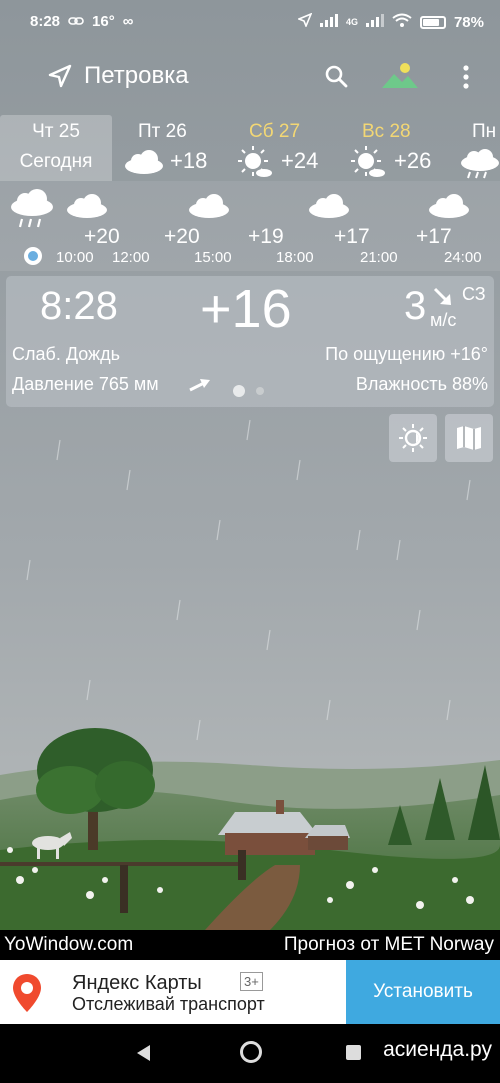 This screenshot has width=500, height=1083. I want to click on current-temperature: +16, so click(246, 309).